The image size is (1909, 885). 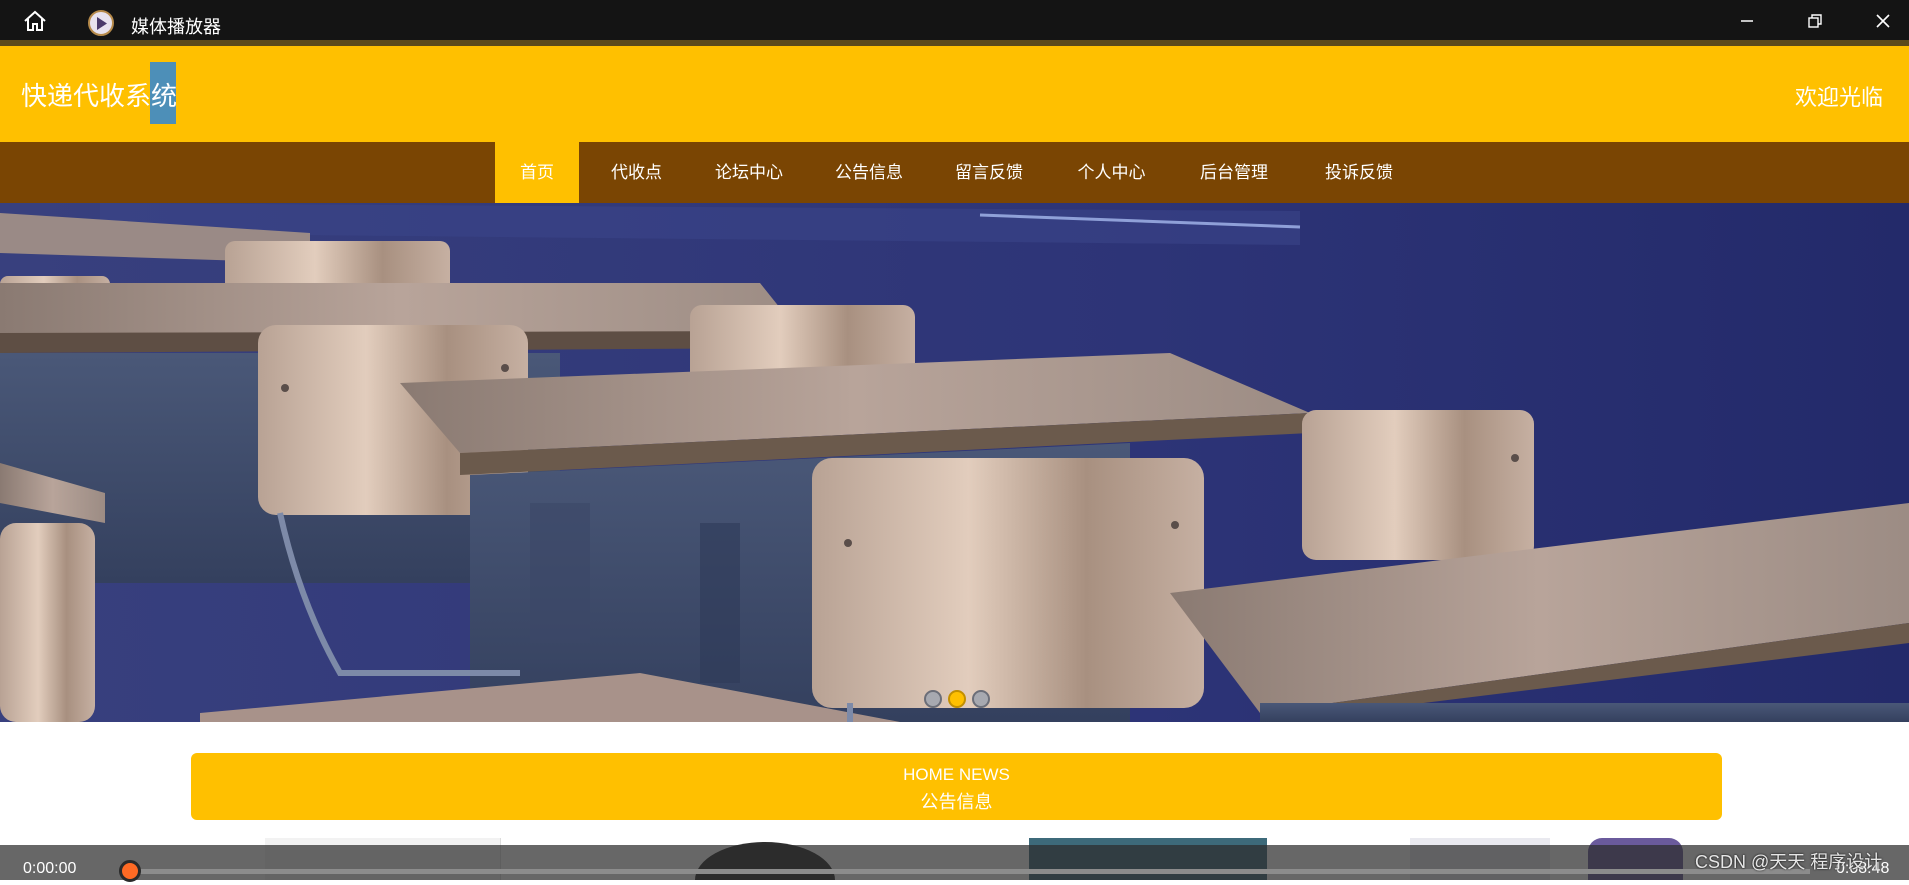 I want to click on nav-item-profile: 个人中心, so click(x=1111, y=172).